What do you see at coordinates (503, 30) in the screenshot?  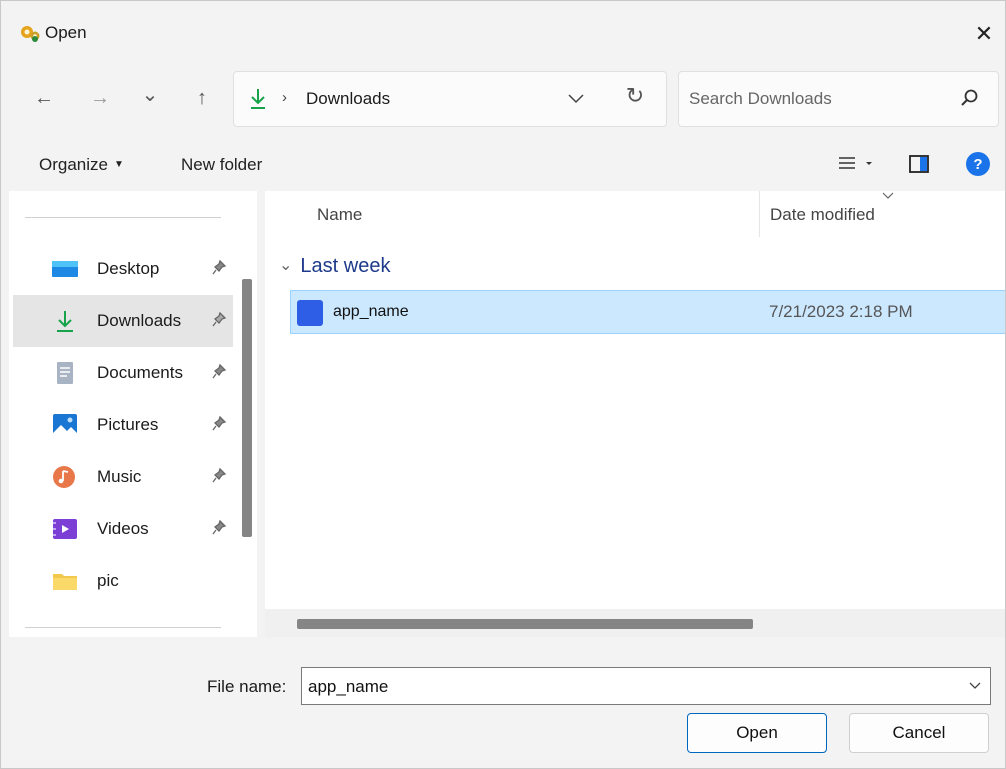 I see `title-bar: Open ✕` at bounding box center [503, 30].